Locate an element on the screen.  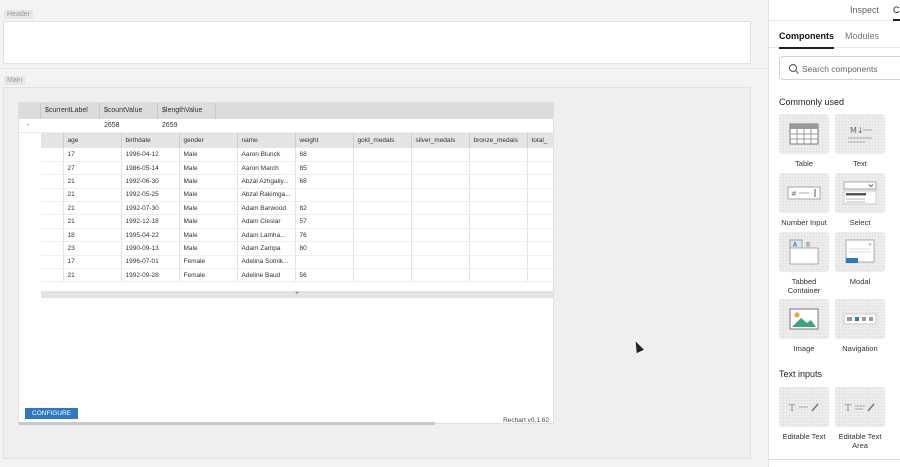
cell-birthdate: 1992-09-28 is located at coordinates (150, 275).